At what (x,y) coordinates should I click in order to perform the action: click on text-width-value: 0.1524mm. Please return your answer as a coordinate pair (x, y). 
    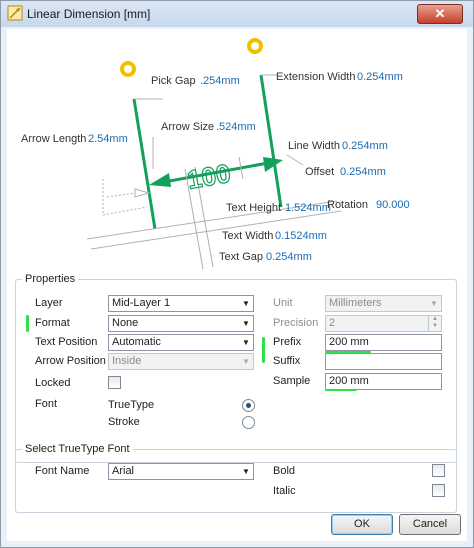
    Looking at the image, I should click on (301, 236).